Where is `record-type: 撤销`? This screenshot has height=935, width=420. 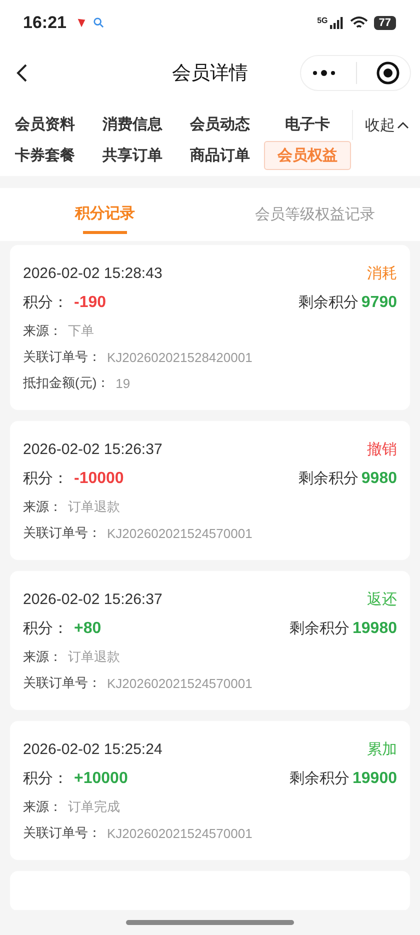
record-type: 撤销 is located at coordinates (382, 449).